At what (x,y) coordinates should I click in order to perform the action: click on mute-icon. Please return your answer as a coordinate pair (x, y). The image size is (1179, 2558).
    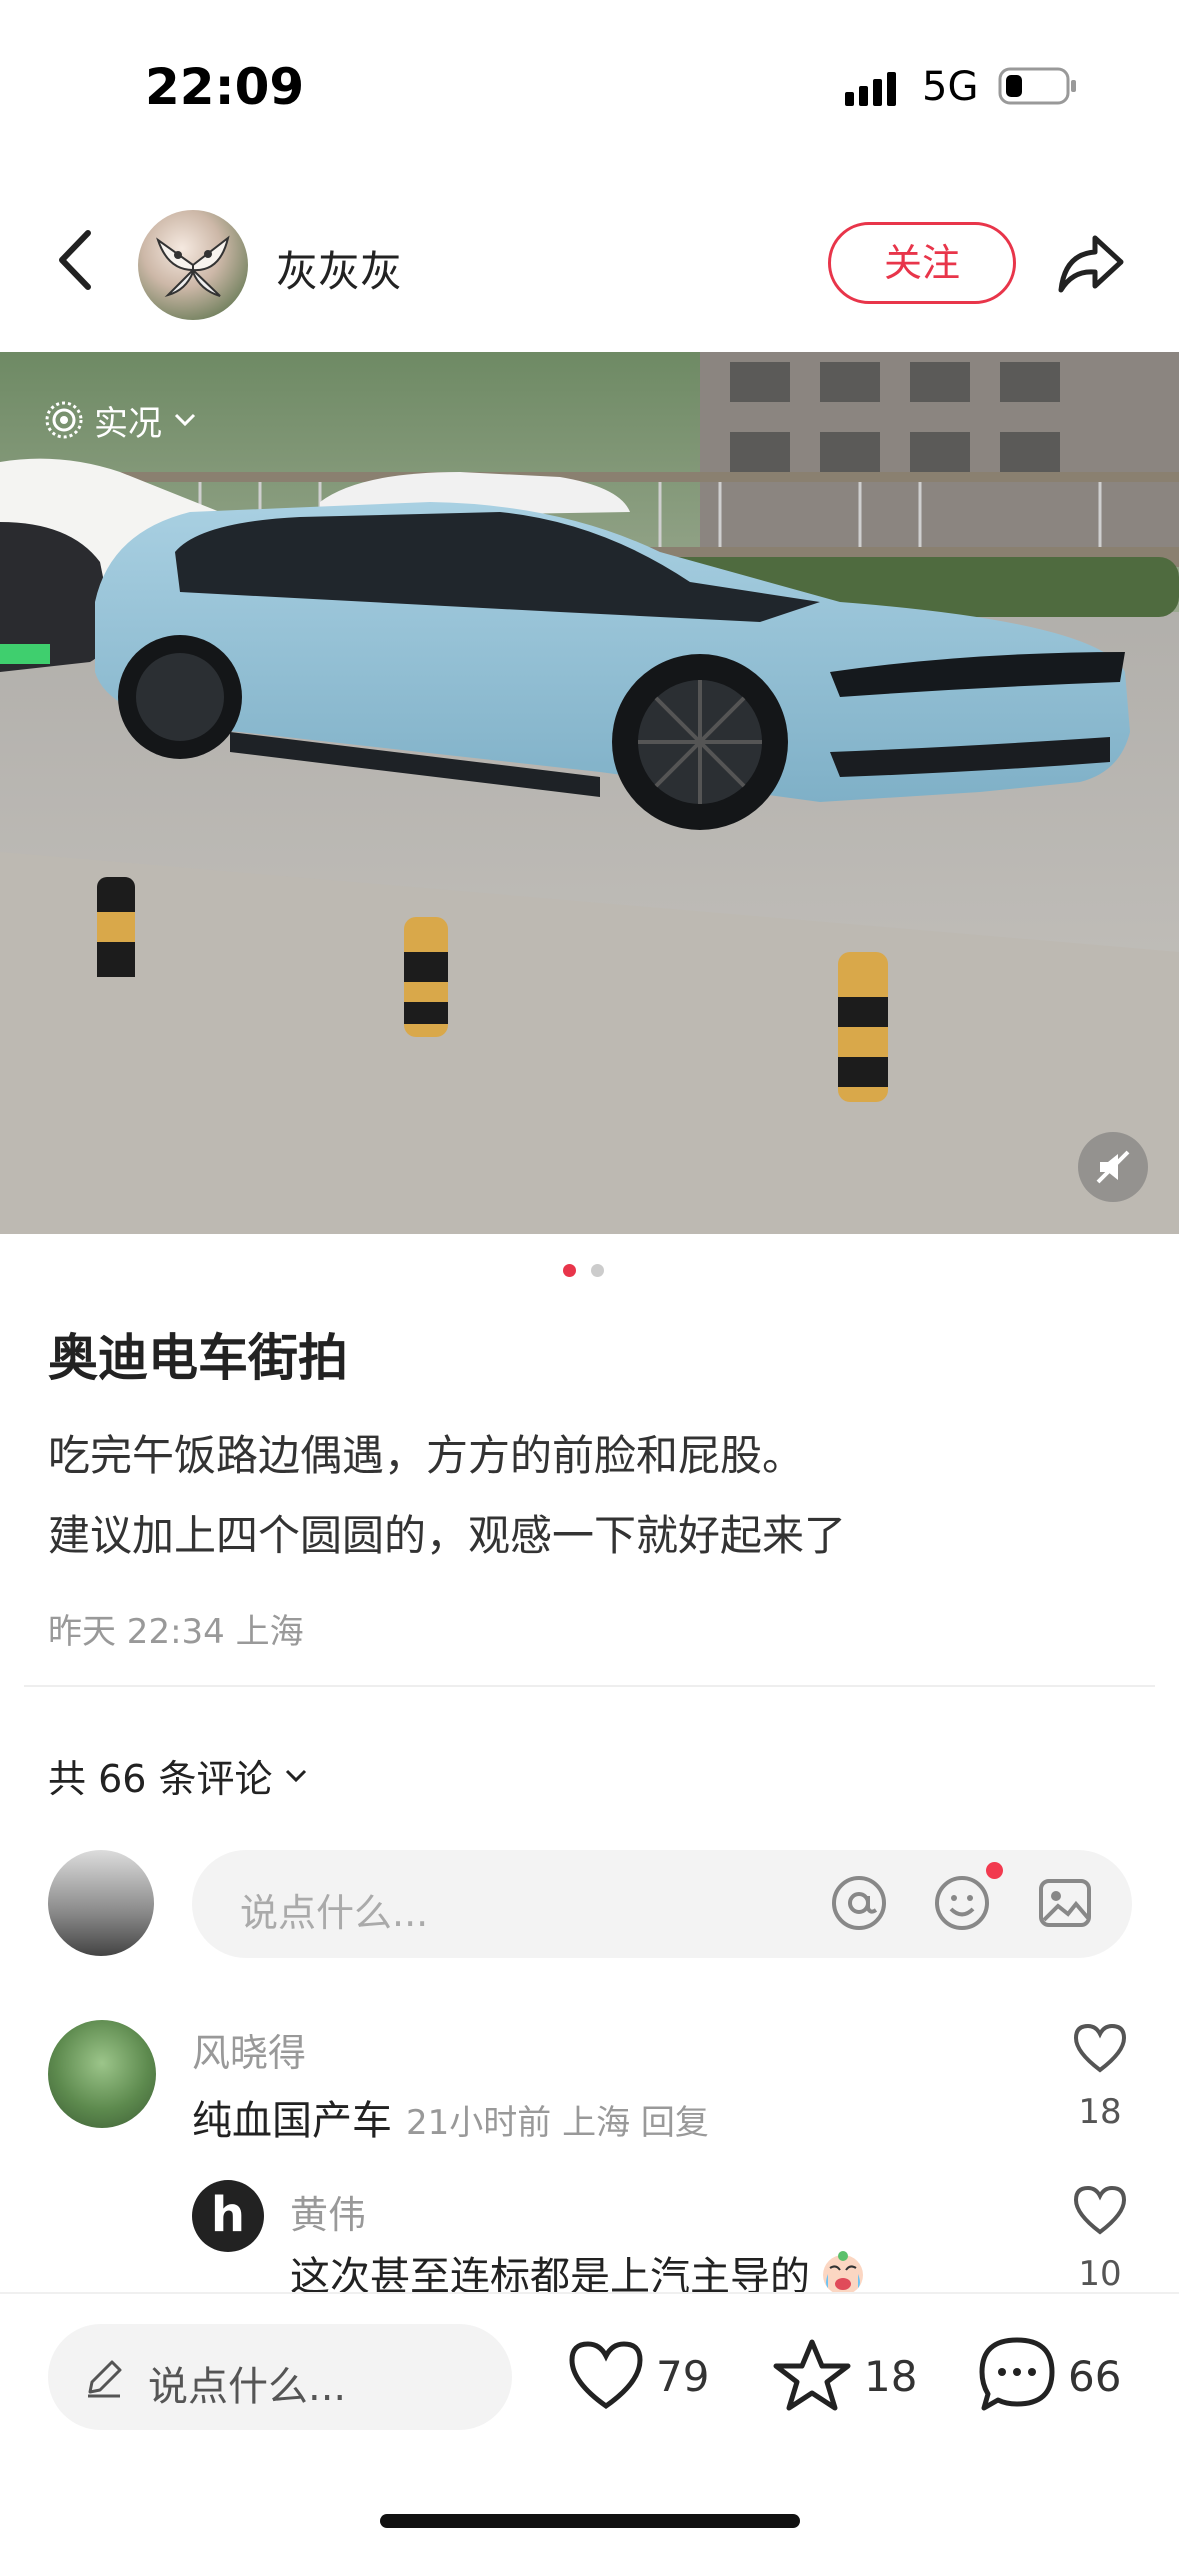
    Looking at the image, I should click on (1113, 1167).